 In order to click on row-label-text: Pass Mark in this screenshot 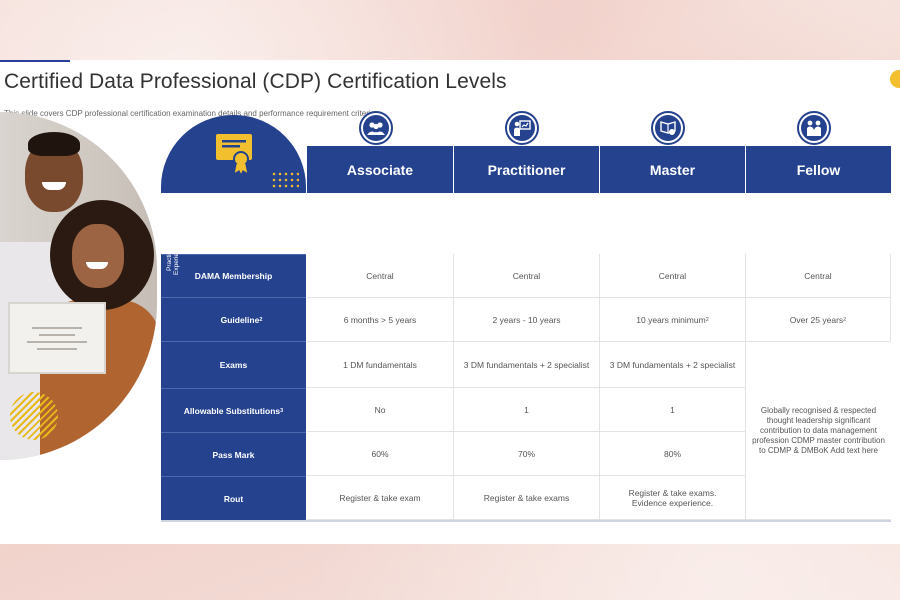, I will do `click(233, 454)`.